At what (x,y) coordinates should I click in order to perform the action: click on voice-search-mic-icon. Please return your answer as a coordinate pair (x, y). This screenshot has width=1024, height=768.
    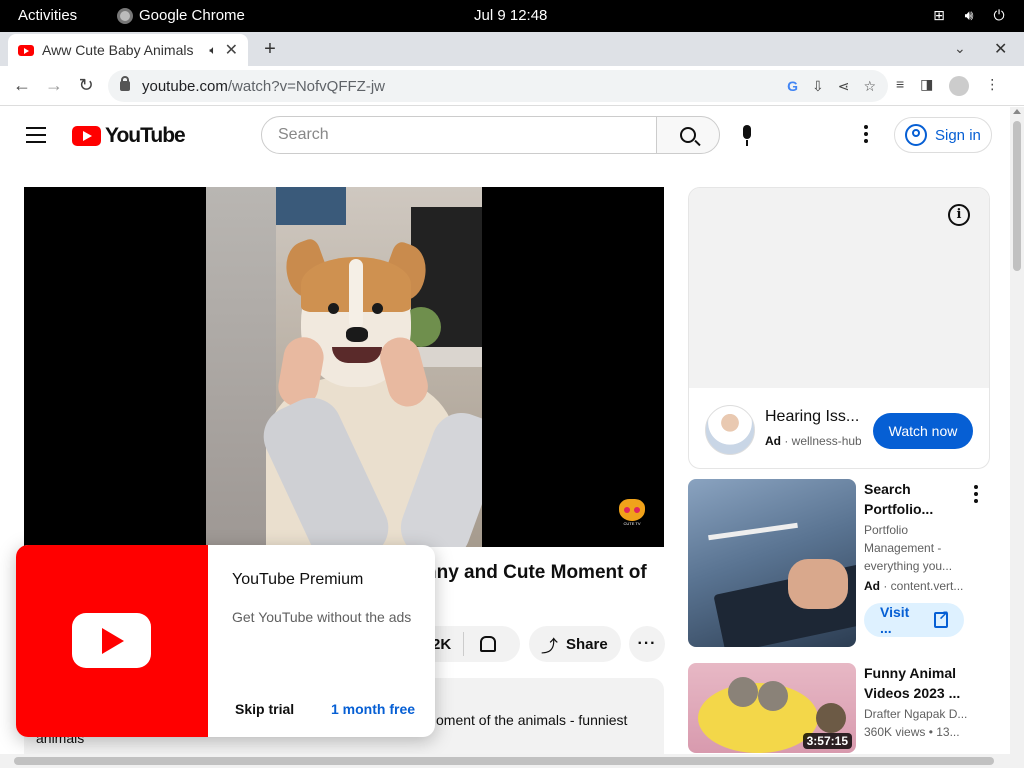
    Looking at the image, I should click on (747, 136).